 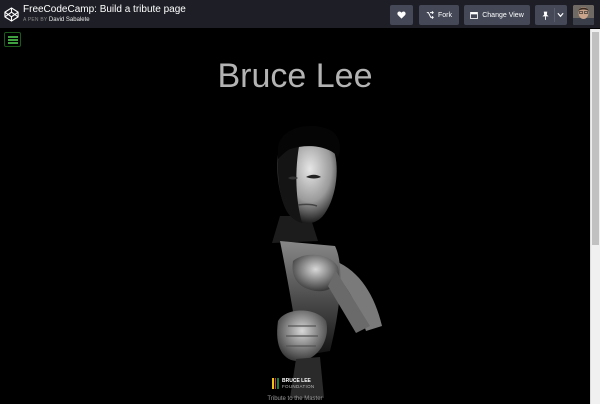 I want to click on author-link: David Sabalete, so click(x=69, y=20).